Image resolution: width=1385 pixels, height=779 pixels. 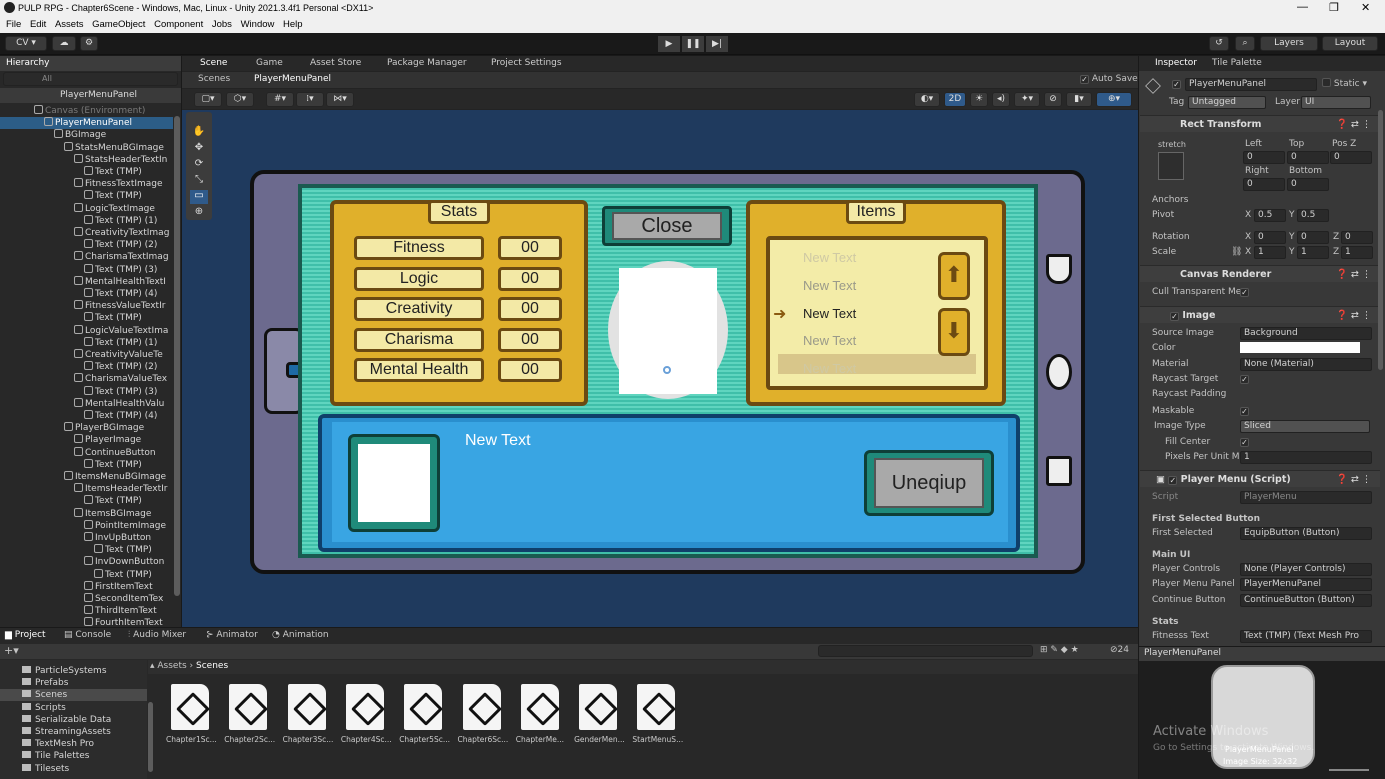 What do you see at coordinates (1053, 99) in the screenshot?
I see `hidden-objects-icon: ⊘` at bounding box center [1053, 99].